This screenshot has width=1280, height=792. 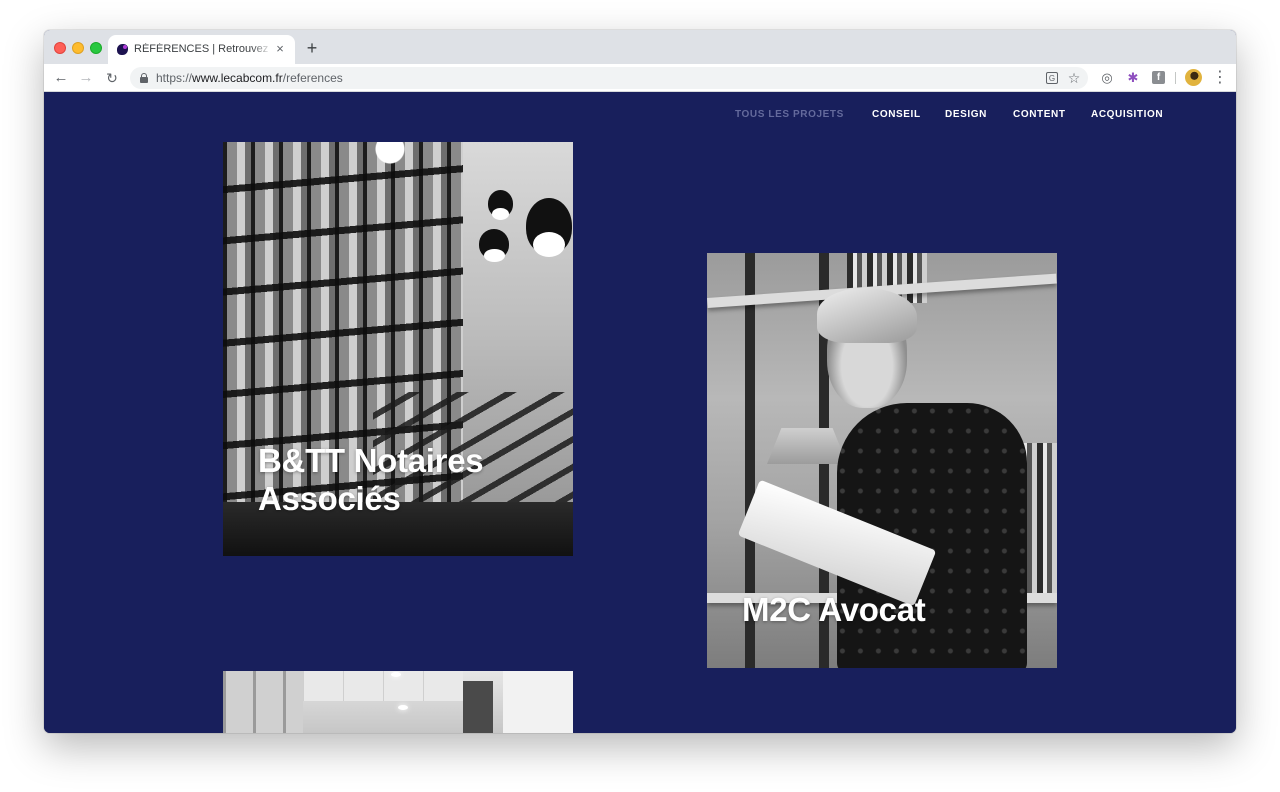 I want to click on browser-titlebar: RÉFÉRENCES | Retrouvez l'ens × +, so click(x=640, y=47).